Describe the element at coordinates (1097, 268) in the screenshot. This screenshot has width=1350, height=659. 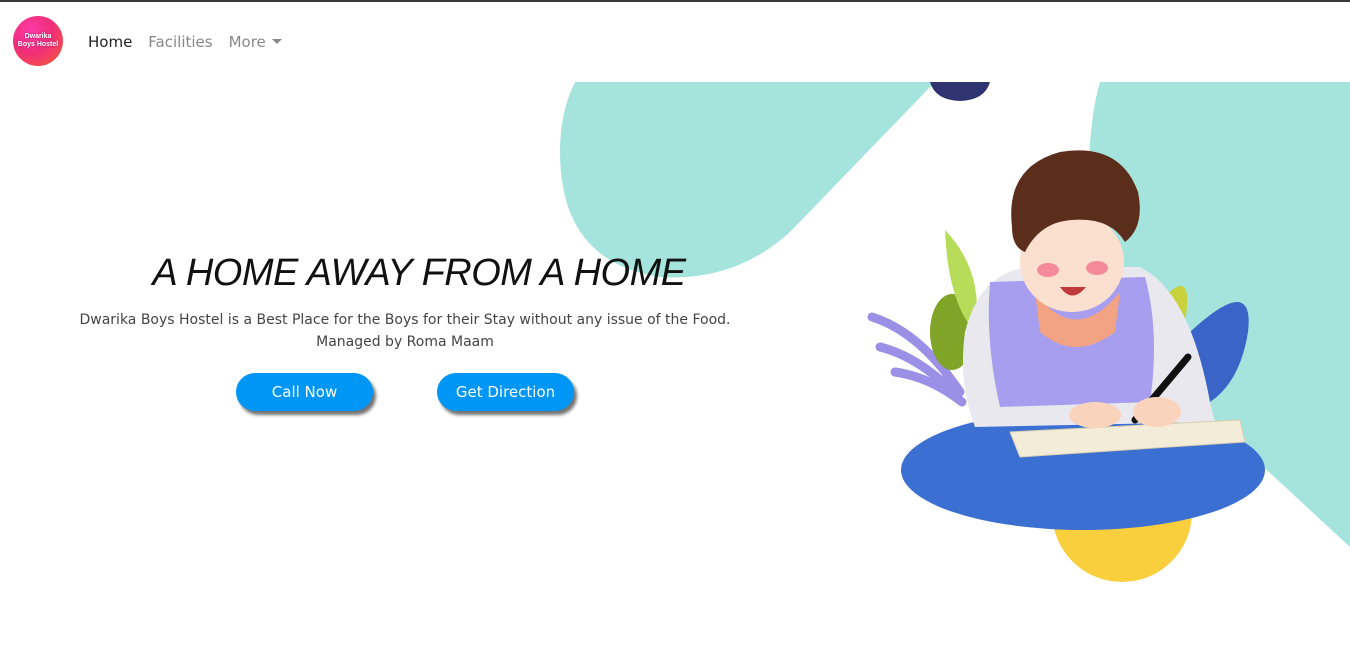
I see `right-cheek-shape` at that location.